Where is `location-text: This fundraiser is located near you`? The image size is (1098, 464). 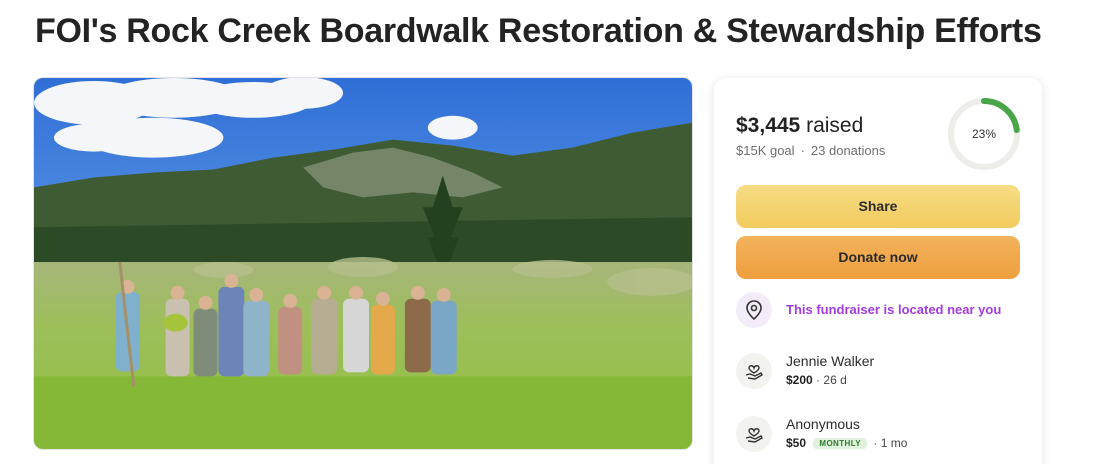
location-text: This fundraiser is located near you is located at coordinates (894, 309).